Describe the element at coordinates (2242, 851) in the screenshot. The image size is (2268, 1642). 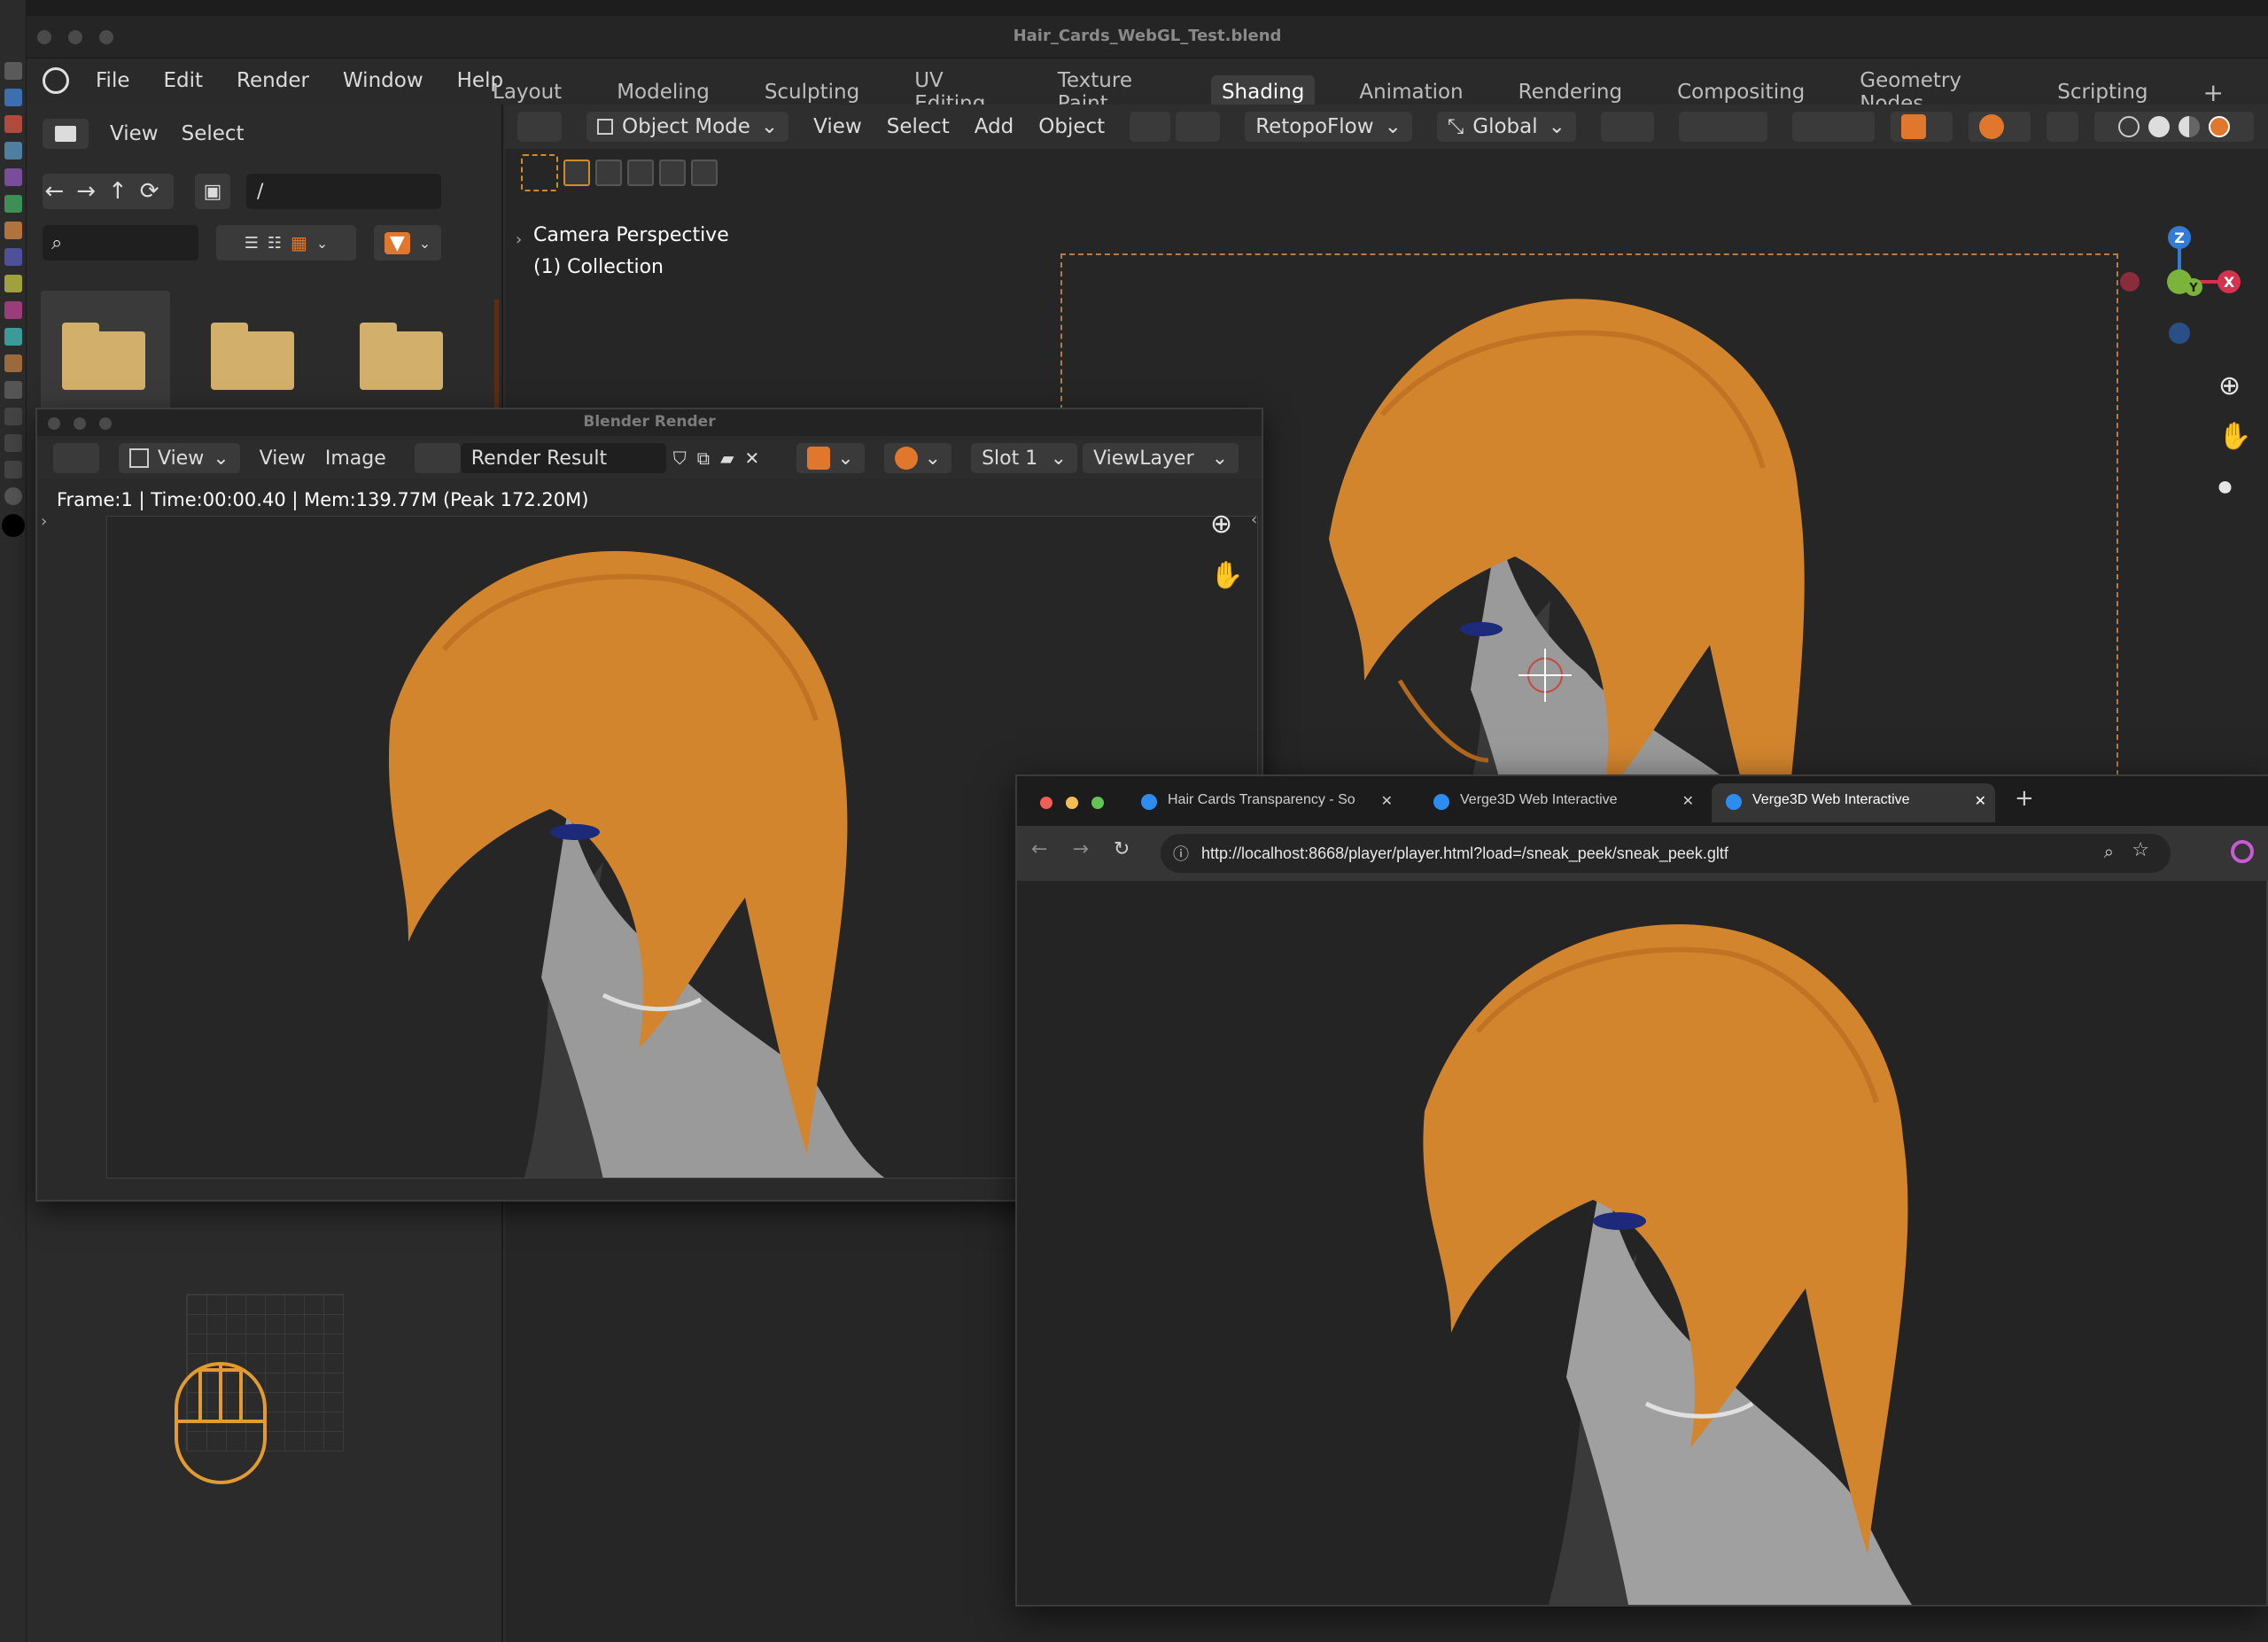
I see `extension-icon` at that location.